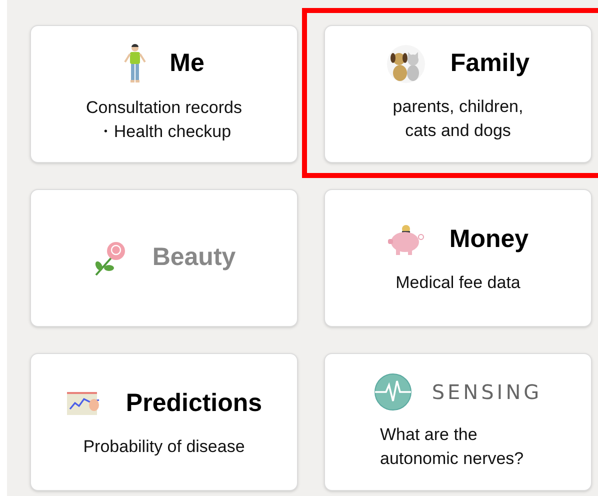  Describe the element at coordinates (164, 94) in the screenshot. I see `menu-card: Me Consultation records ・Health checkup` at that location.